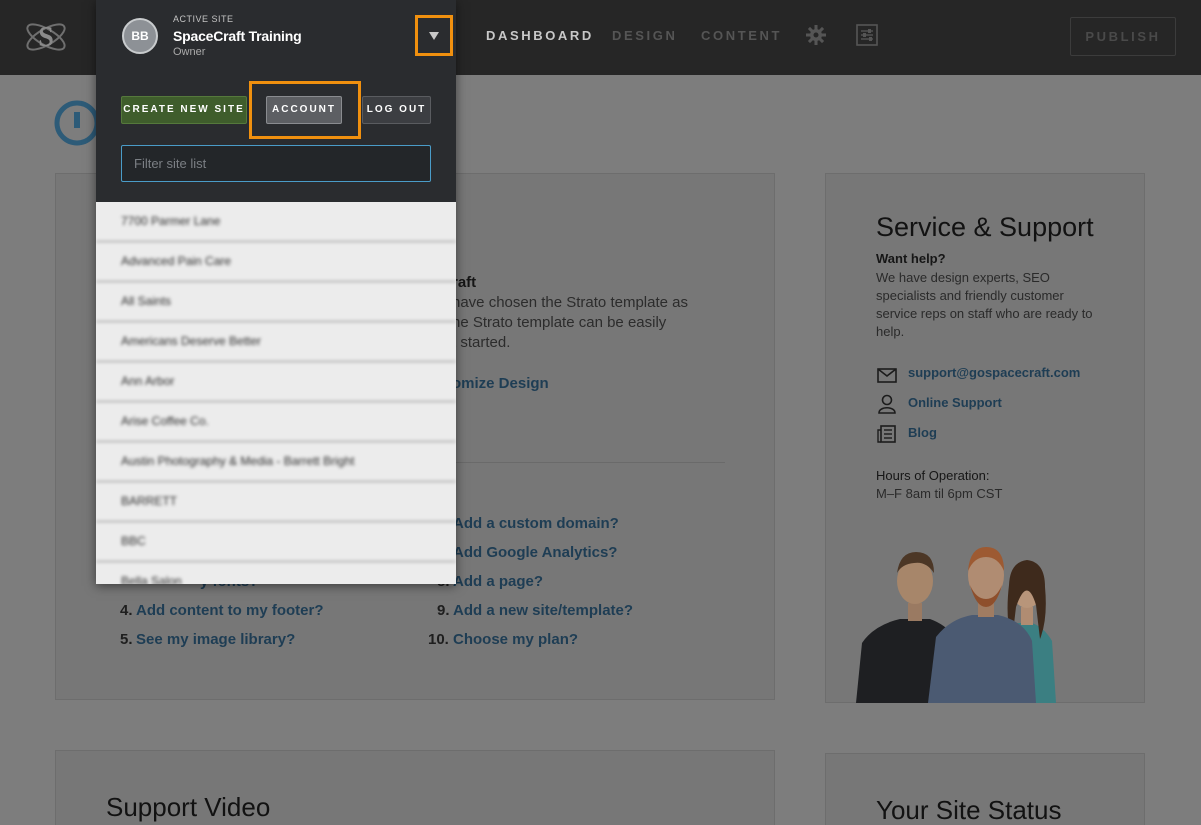 The width and height of the screenshot is (1201, 825). I want to click on site-list-item: Americans Deserve Better, so click(276, 342).